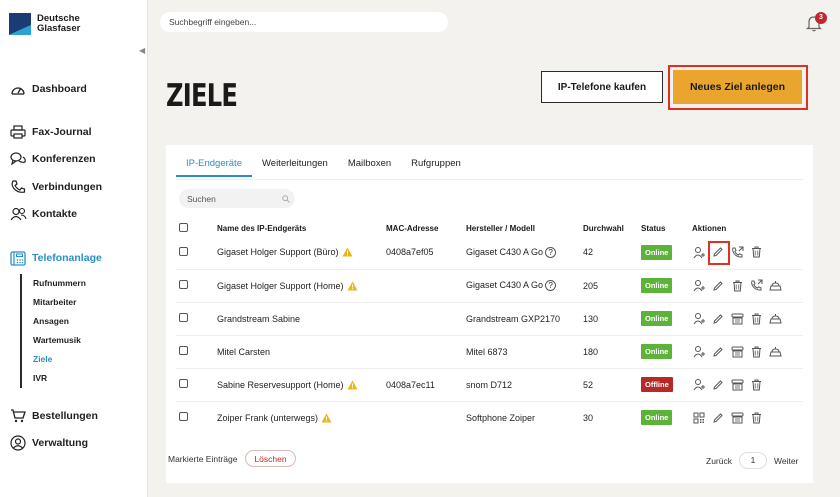  I want to click on pagination-back: Zurück, so click(719, 461).